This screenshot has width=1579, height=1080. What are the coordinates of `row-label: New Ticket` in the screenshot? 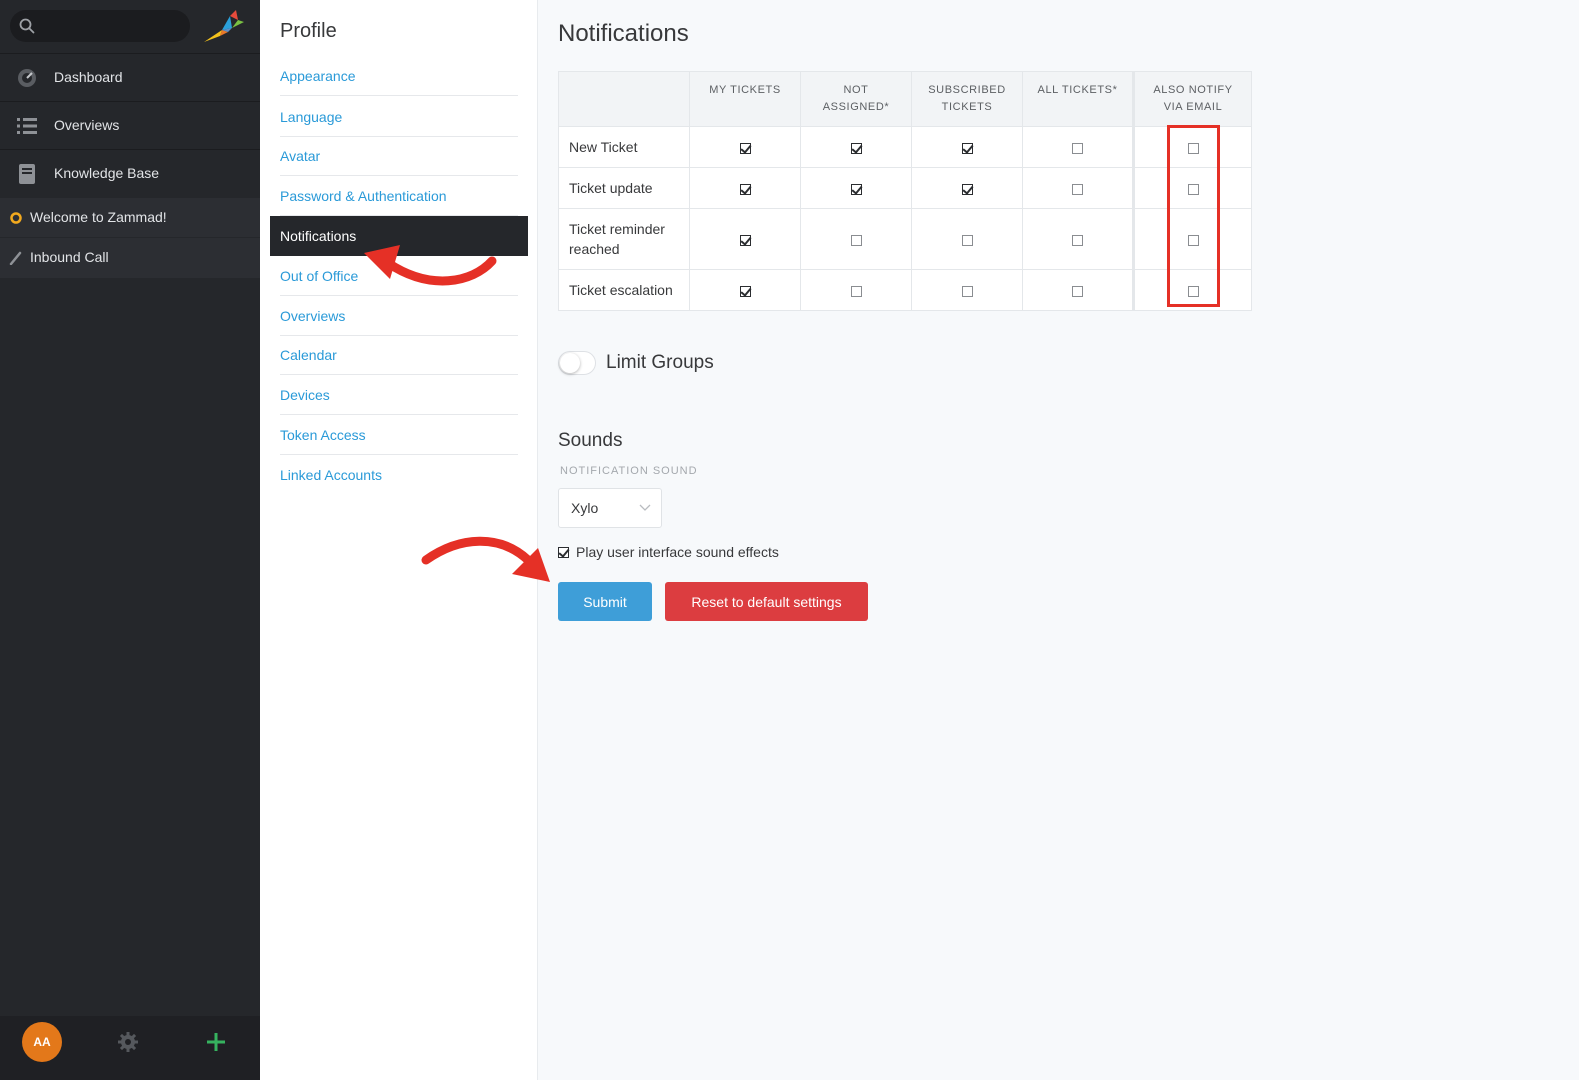 It's located at (624, 147).